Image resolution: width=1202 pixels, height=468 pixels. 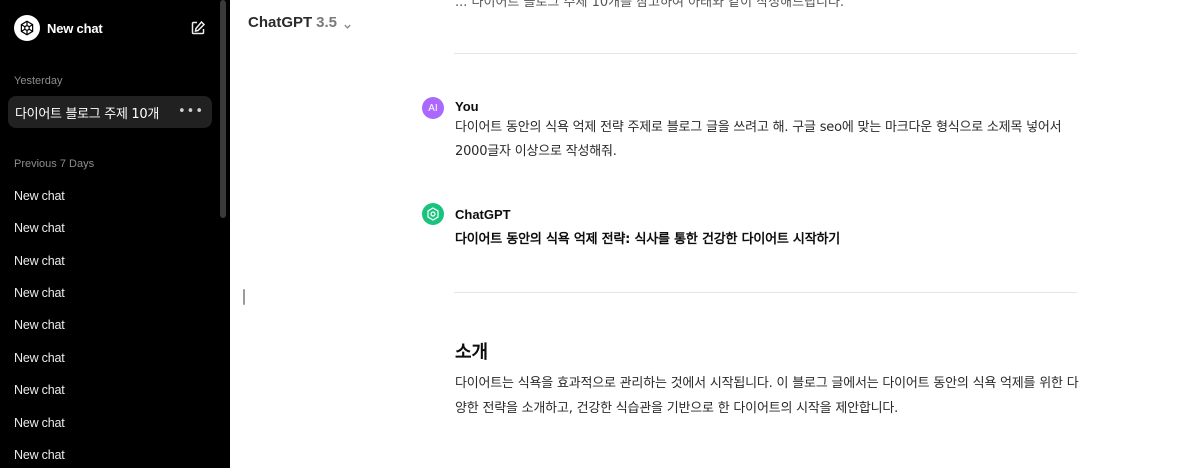 I want to click on new-chat-edit-icon, so click(x=198, y=28).